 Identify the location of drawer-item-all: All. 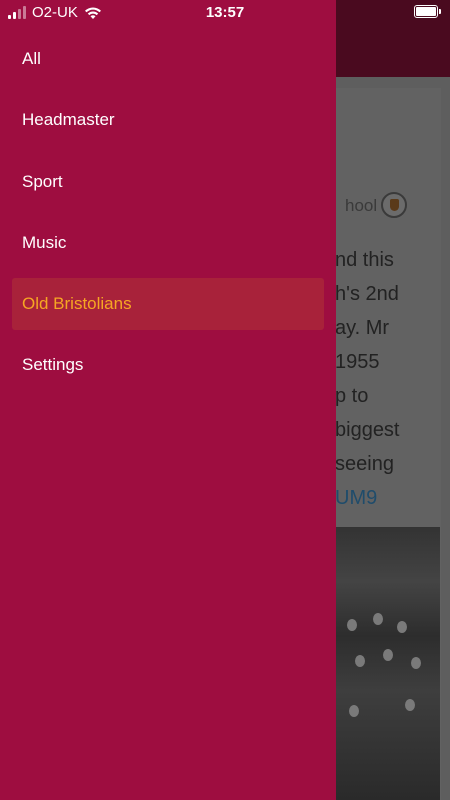
(168, 59).